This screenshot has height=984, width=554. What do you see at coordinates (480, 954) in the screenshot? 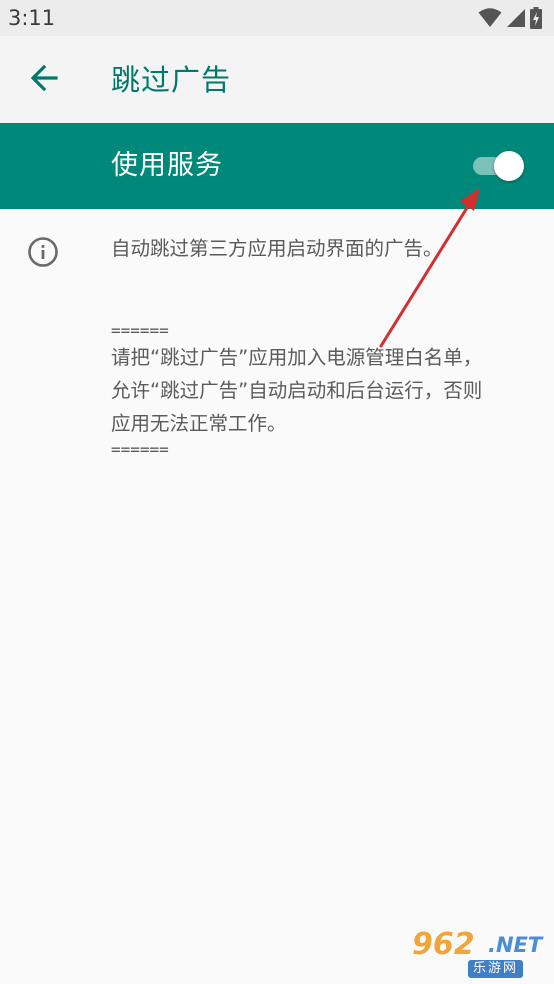
I see `watermark-logo: 962 .NET 乐游网` at bounding box center [480, 954].